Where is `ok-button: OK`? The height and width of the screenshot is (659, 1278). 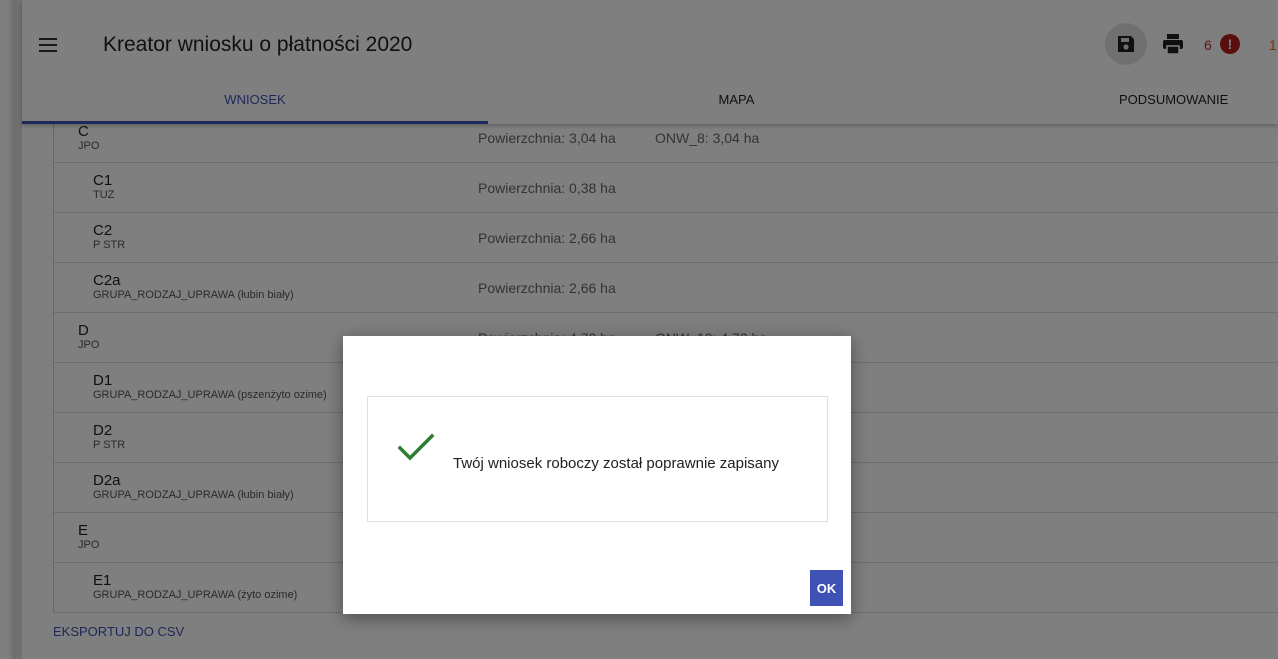 ok-button: OK is located at coordinates (826, 588).